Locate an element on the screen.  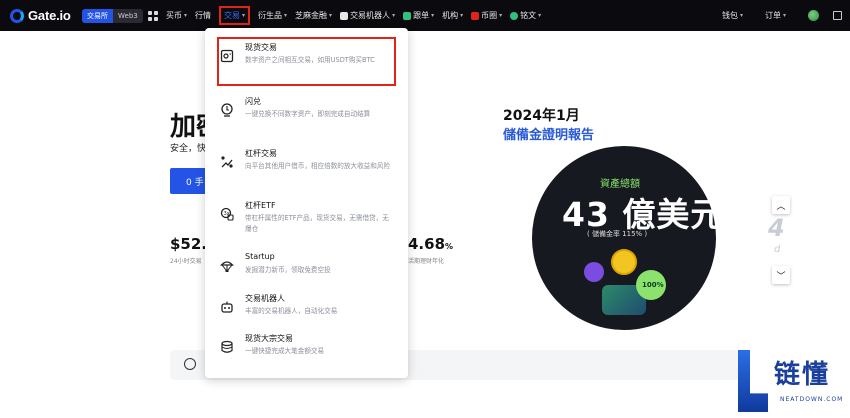
report-date: 2024年1月 is located at coordinates (541, 116).